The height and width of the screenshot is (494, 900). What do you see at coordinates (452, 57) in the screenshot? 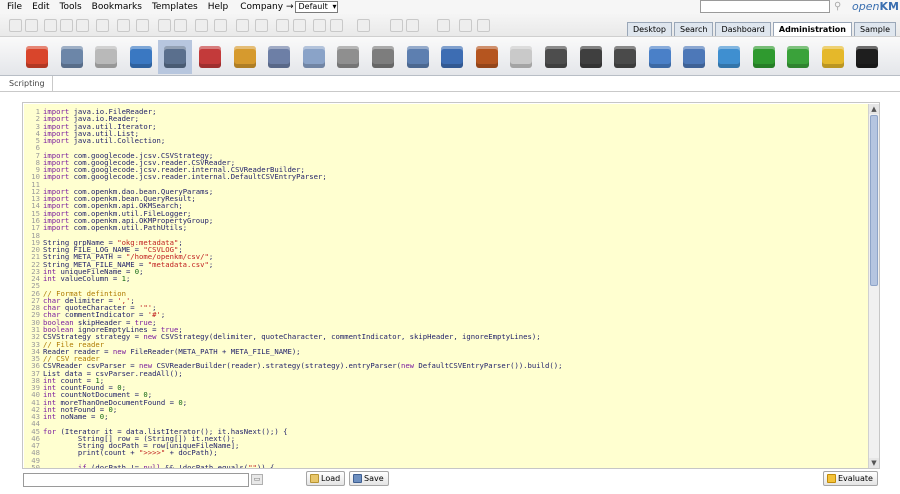
I see `admin-tool-window` at bounding box center [452, 57].